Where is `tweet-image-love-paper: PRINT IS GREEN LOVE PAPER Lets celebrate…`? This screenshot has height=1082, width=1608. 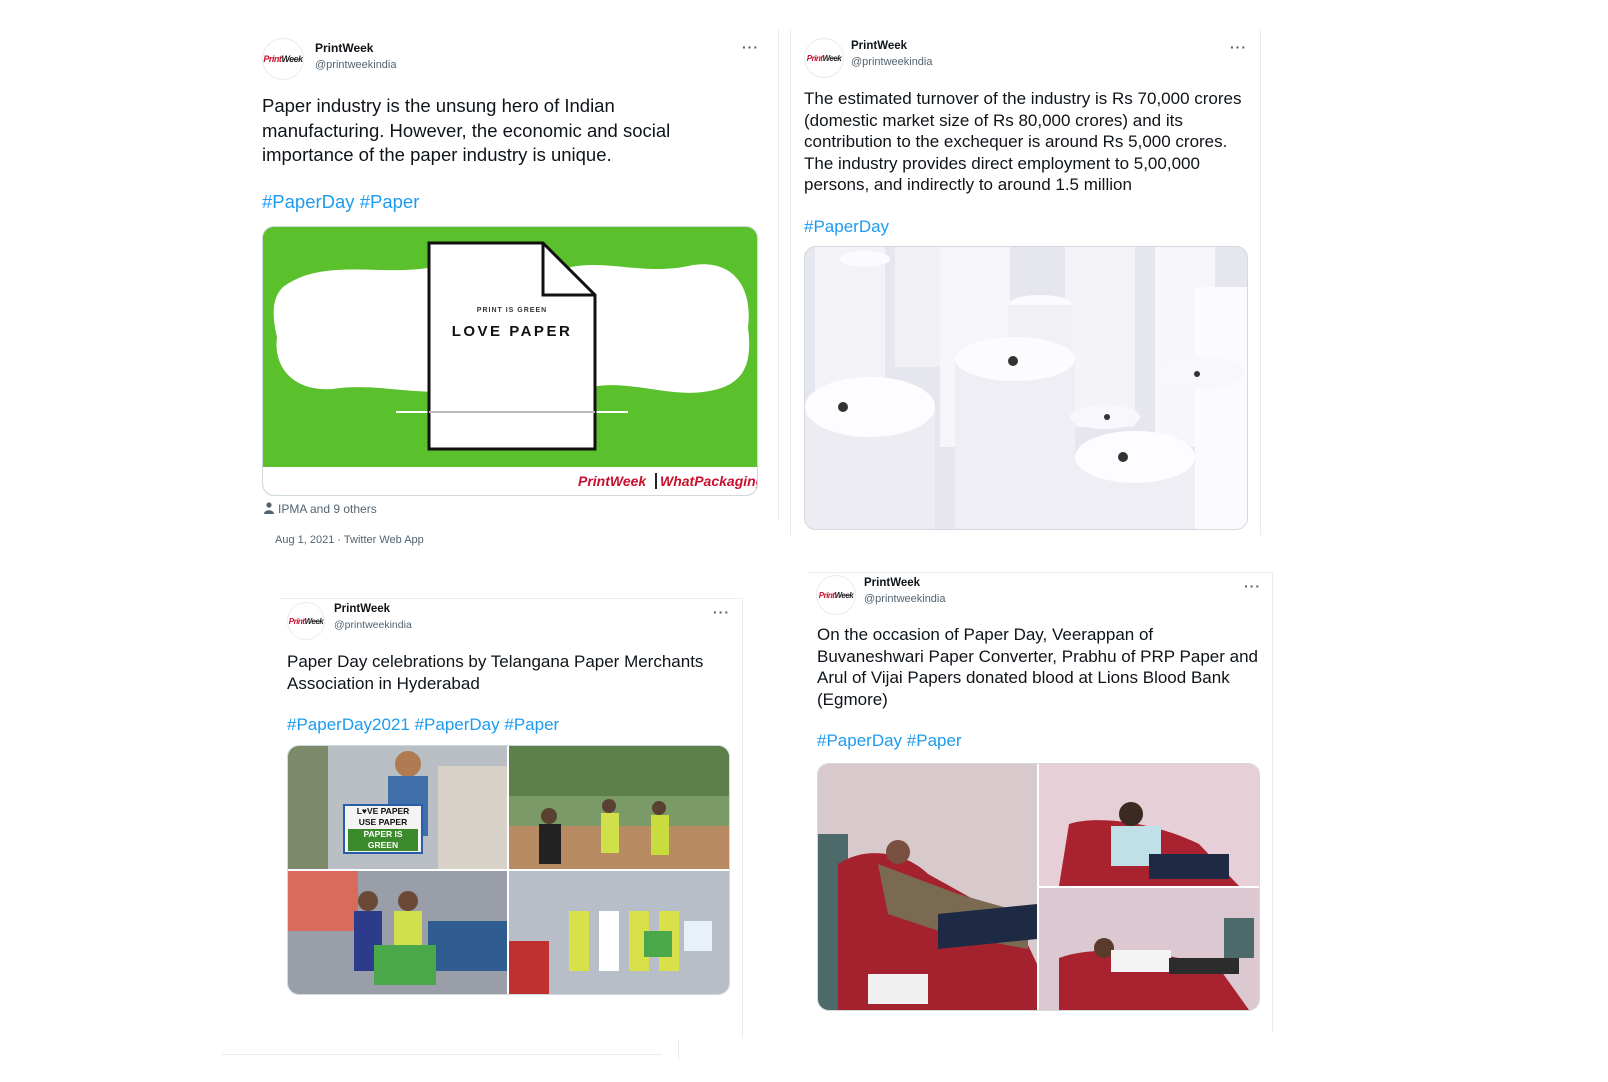 tweet-image-love-paper: PRINT IS GREEN LOVE PAPER Lets celebrate… is located at coordinates (510, 361).